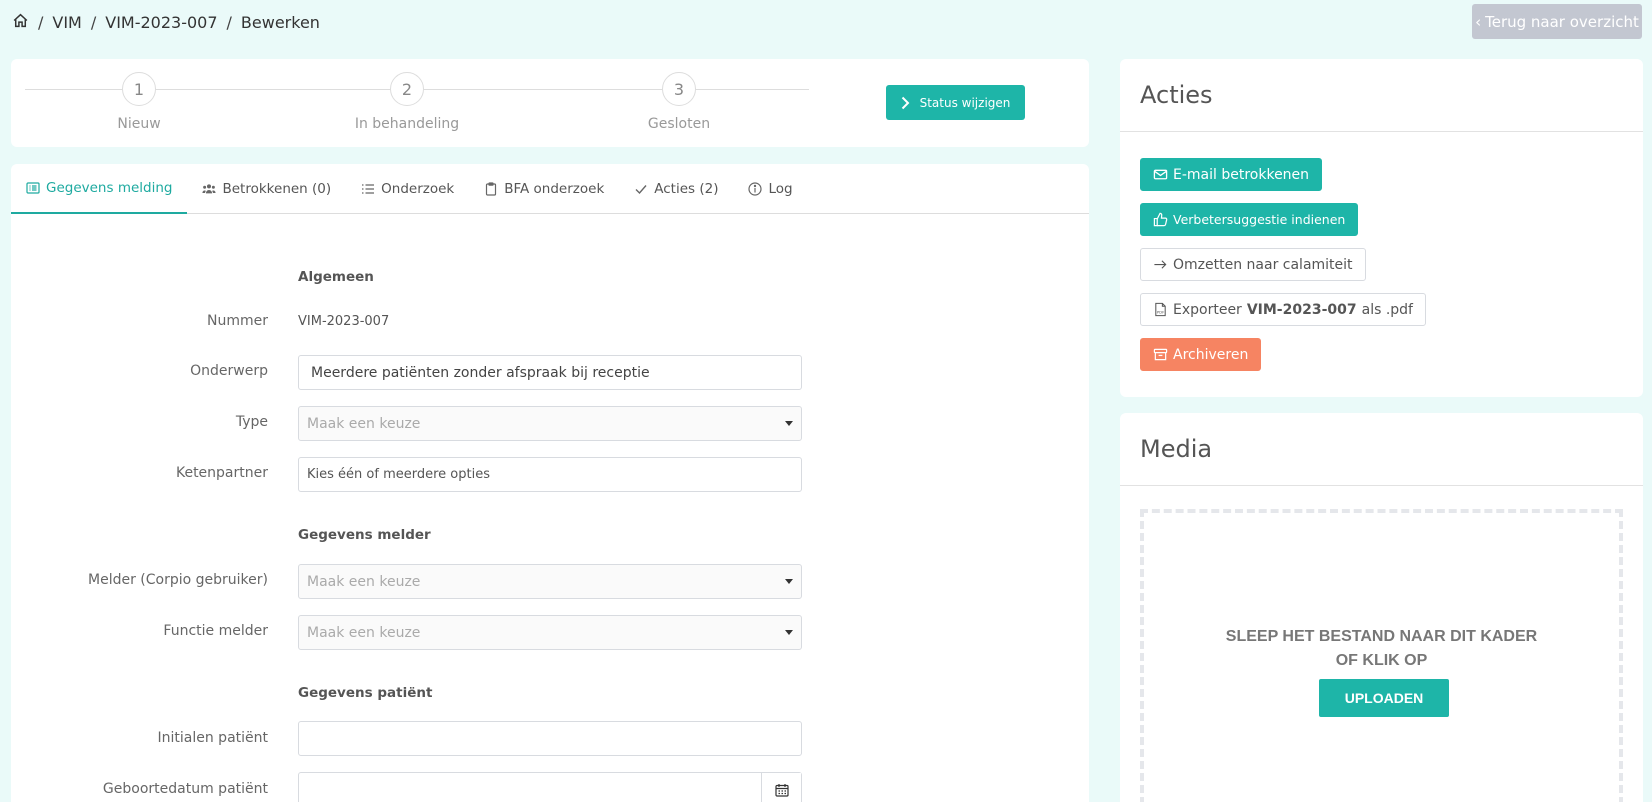 This screenshot has height=802, width=1652. What do you see at coordinates (1387, 309) in the screenshot?
I see `export-suffix: als .pdf` at bounding box center [1387, 309].